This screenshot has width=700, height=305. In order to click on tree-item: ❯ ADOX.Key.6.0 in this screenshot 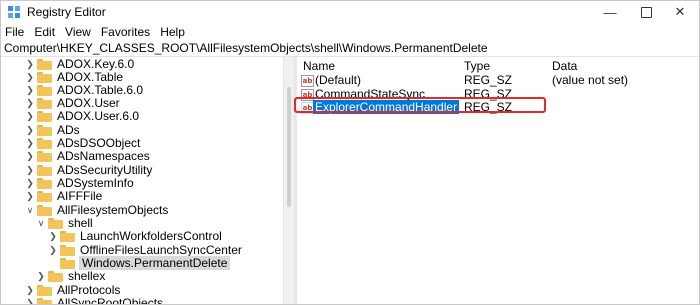, I will do `click(80, 64)`.